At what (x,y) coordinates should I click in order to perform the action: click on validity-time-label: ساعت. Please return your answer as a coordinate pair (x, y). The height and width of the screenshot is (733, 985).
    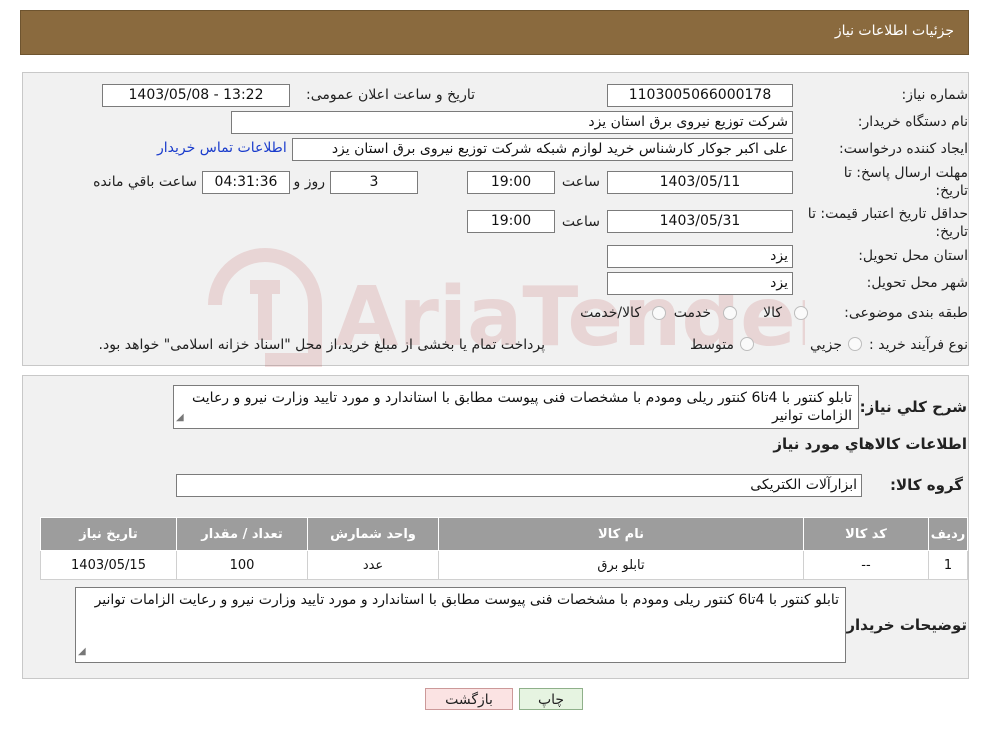
    Looking at the image, I should click on (580, 222).